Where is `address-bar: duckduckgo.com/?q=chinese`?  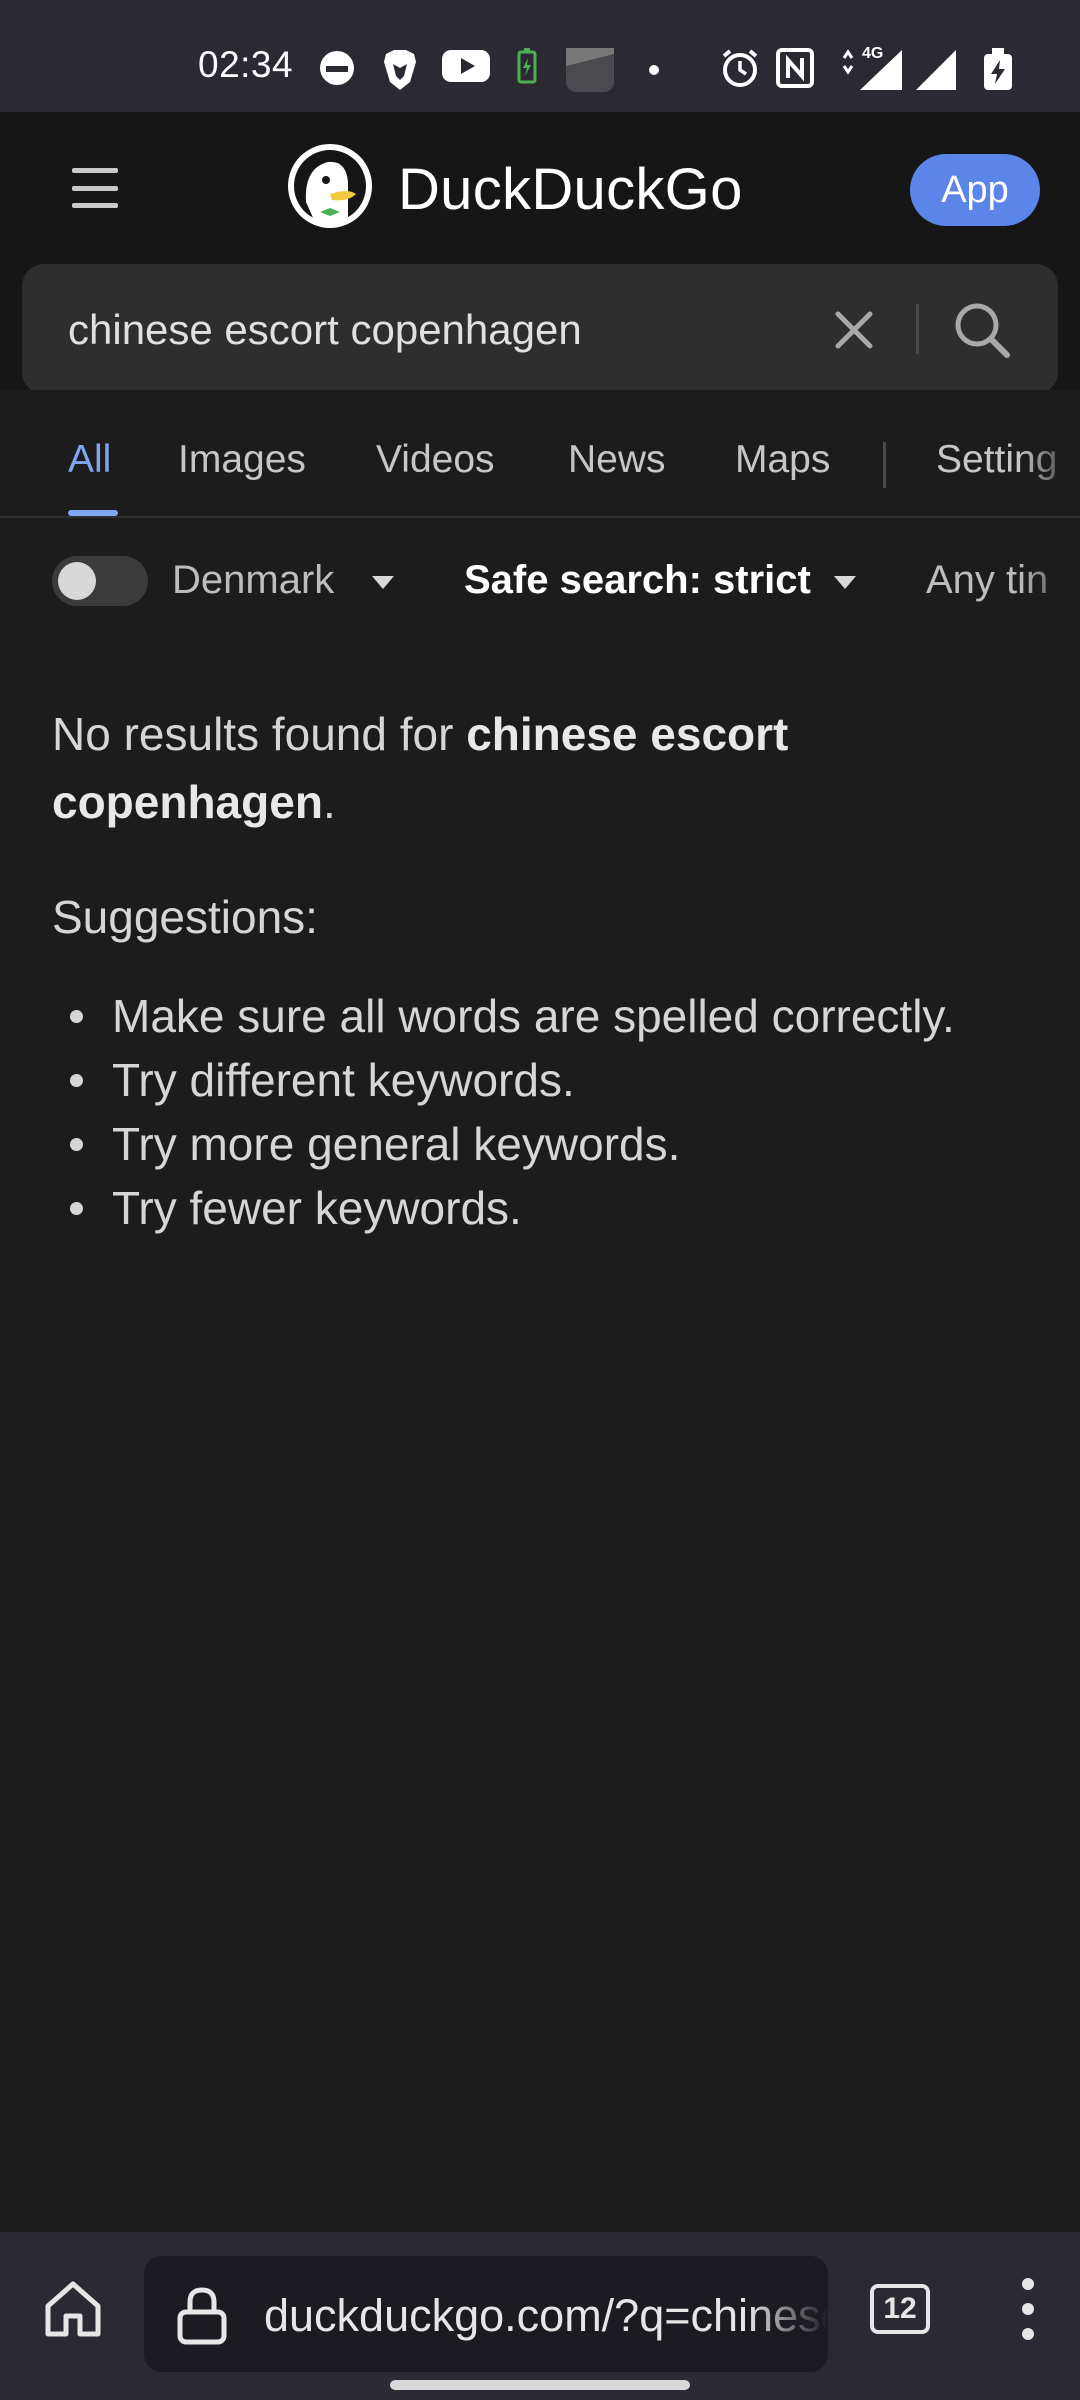 address-bar: duckduckgo.com/?q=chinese is located at coordinates (486, 2314).